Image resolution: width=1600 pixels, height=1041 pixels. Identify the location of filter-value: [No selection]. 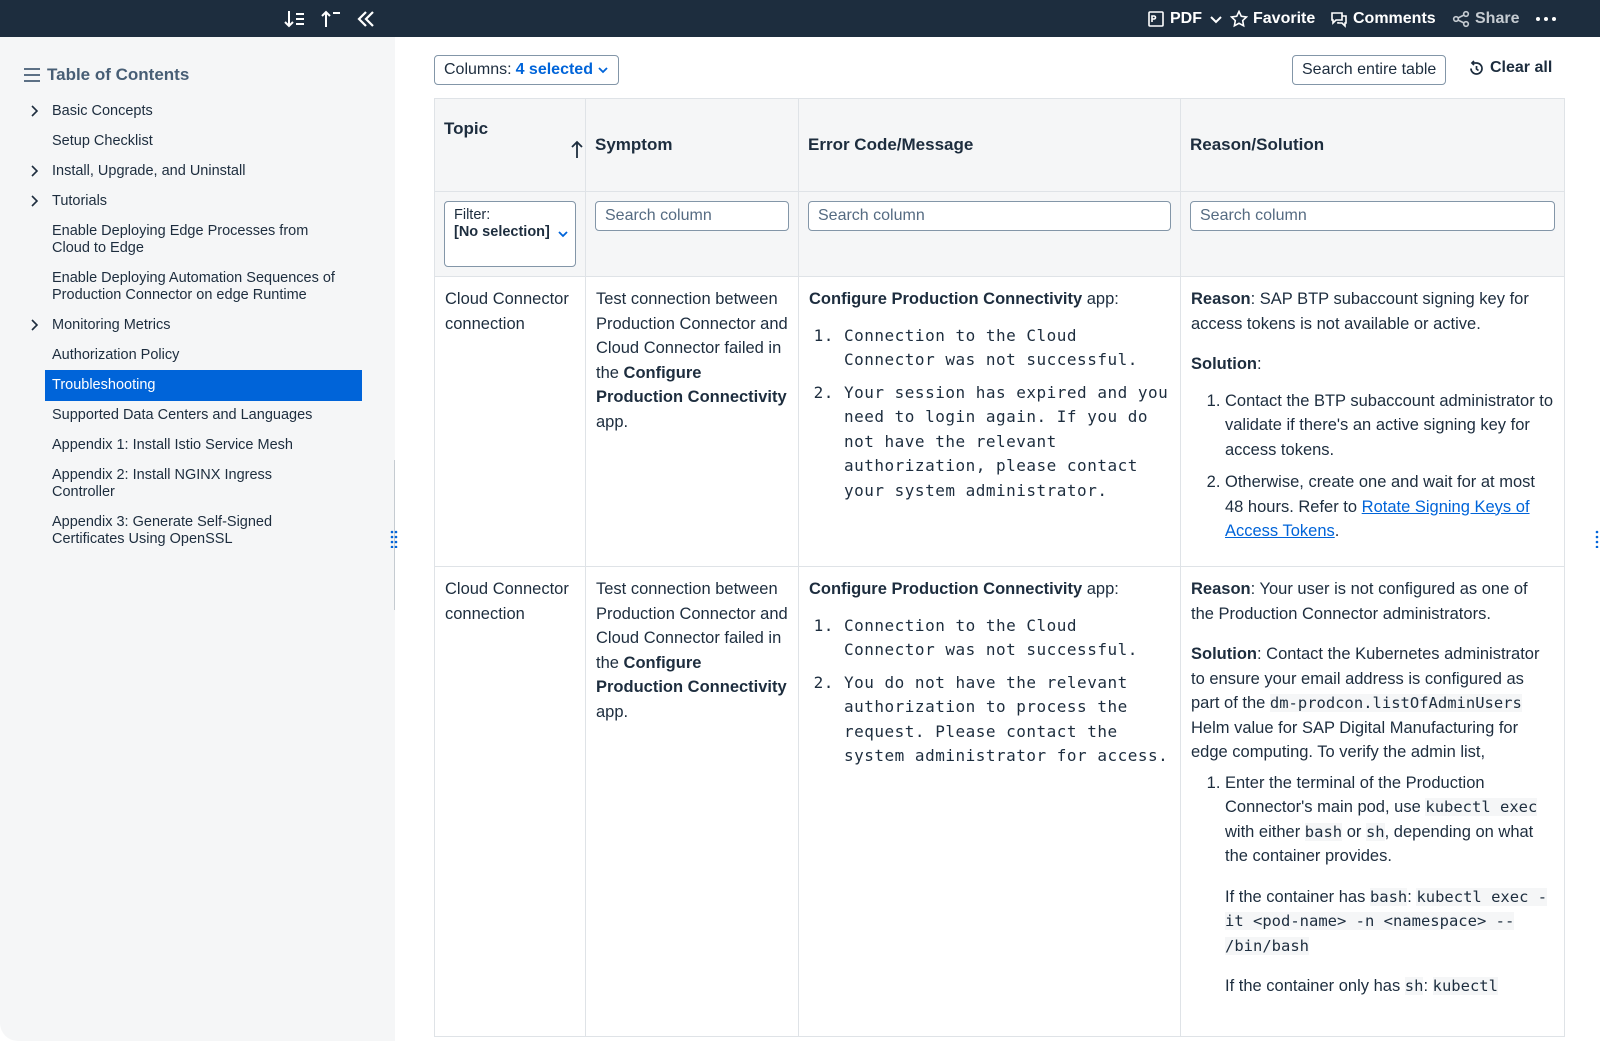
(502, 232).